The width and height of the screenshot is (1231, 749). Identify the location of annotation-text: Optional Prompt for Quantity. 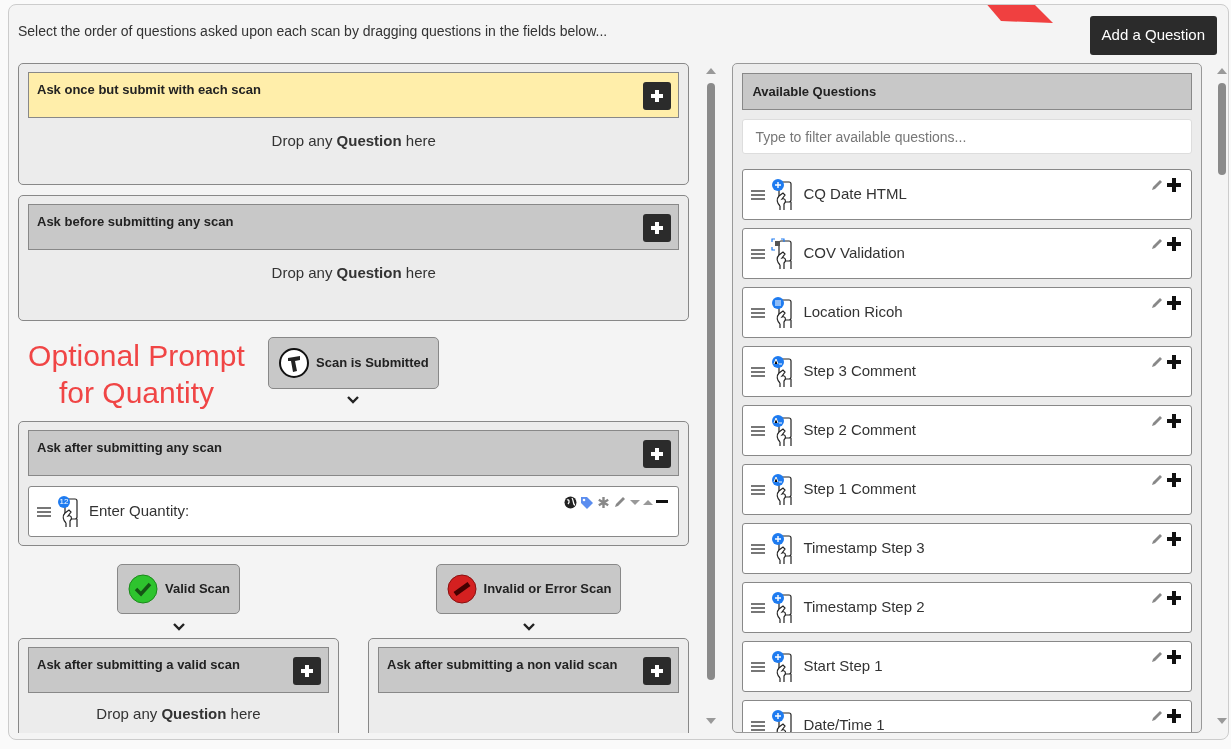
(136, 374).